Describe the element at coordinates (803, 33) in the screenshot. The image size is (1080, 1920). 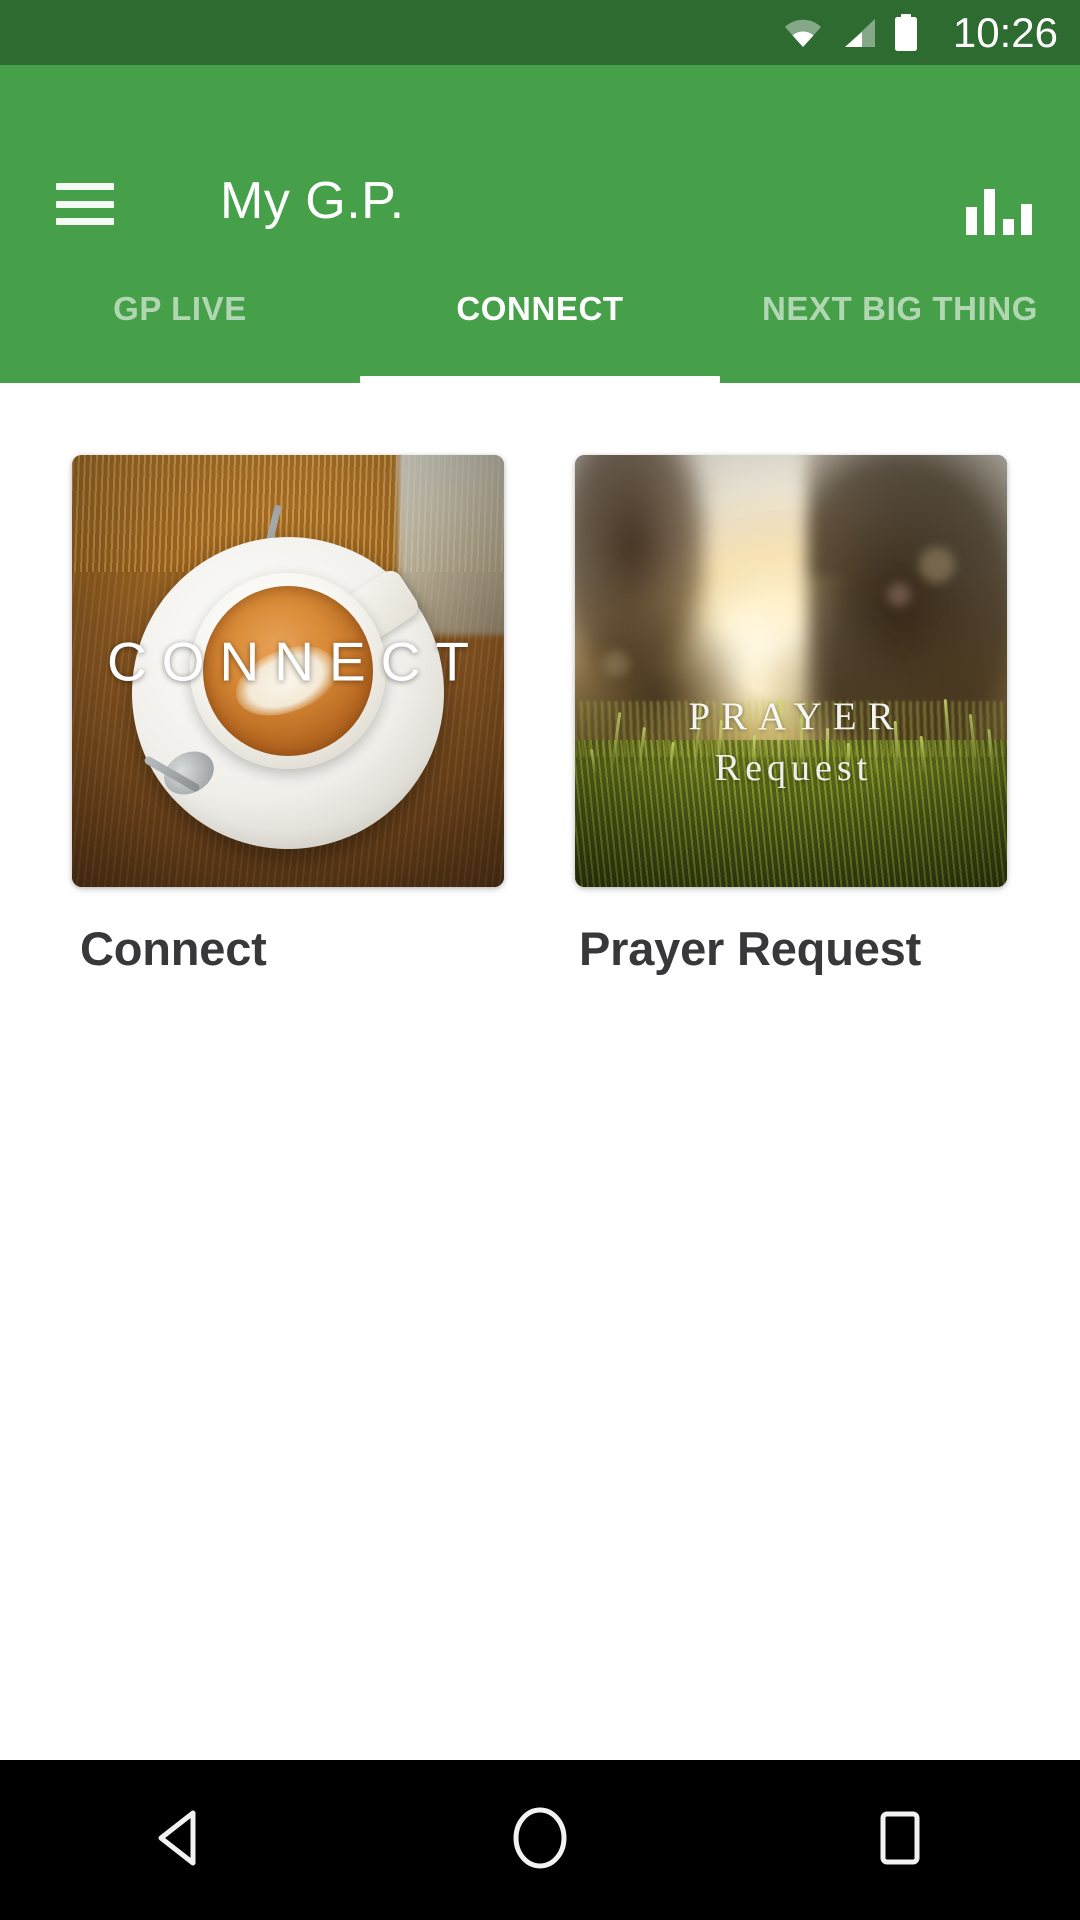
I see `wifi-icon` at that location.